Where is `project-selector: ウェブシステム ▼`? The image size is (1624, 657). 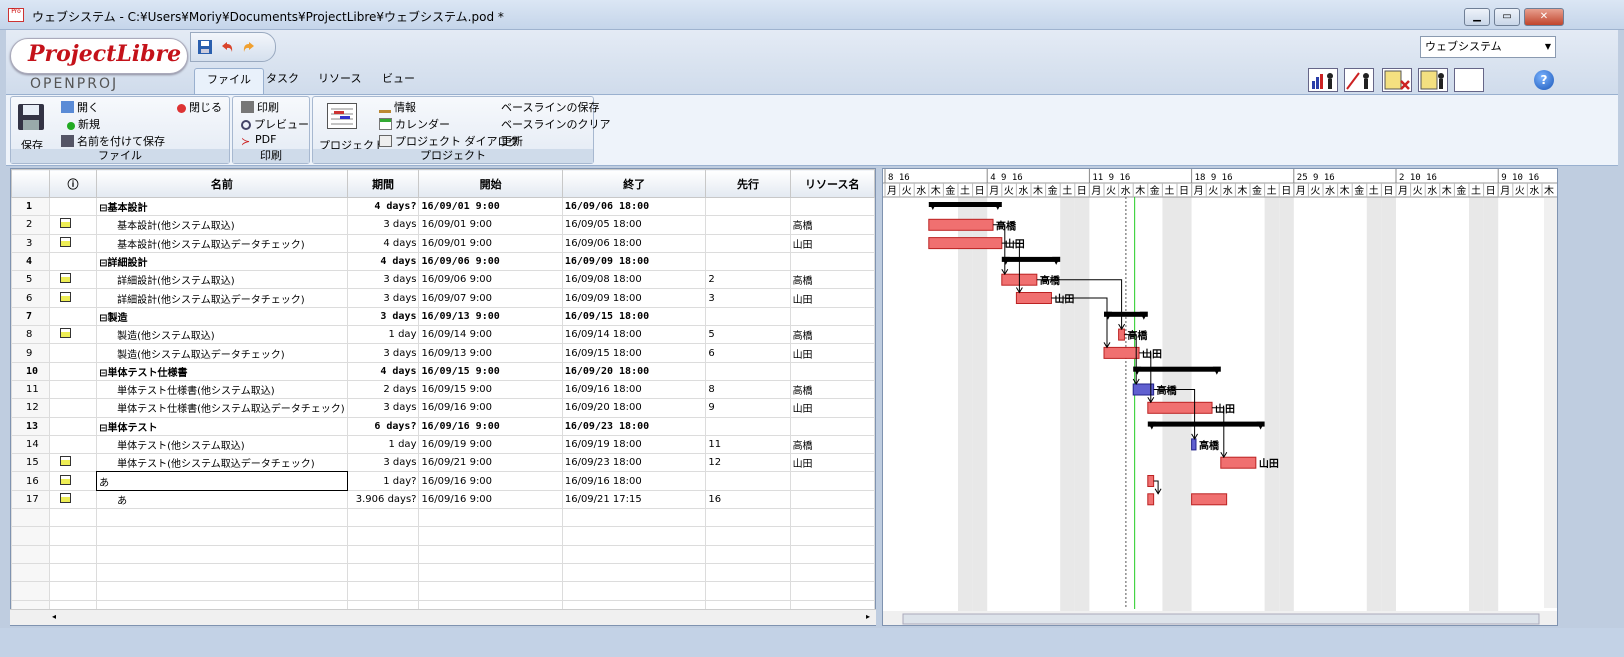
project-selector: ウェブシステム ▼ is located at coordinates (1488, 47).